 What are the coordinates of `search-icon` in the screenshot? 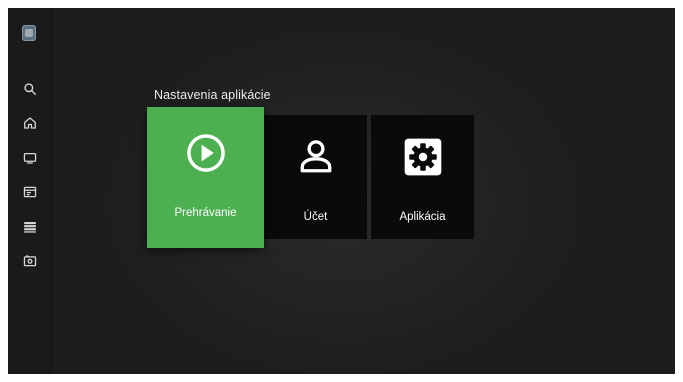 It's located at (30, 89).